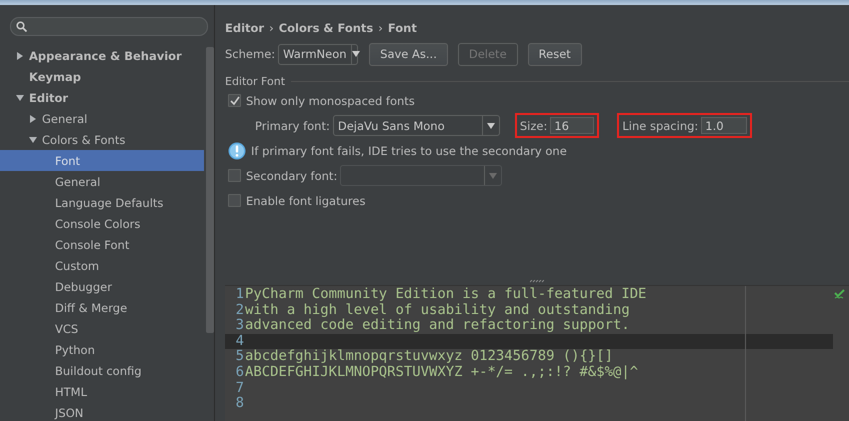 The image size is (849, 421). What do you see at coordinates (102, 265) in the screenshot?
I see `tree-item: Custom` at bounding box center [102, 265].